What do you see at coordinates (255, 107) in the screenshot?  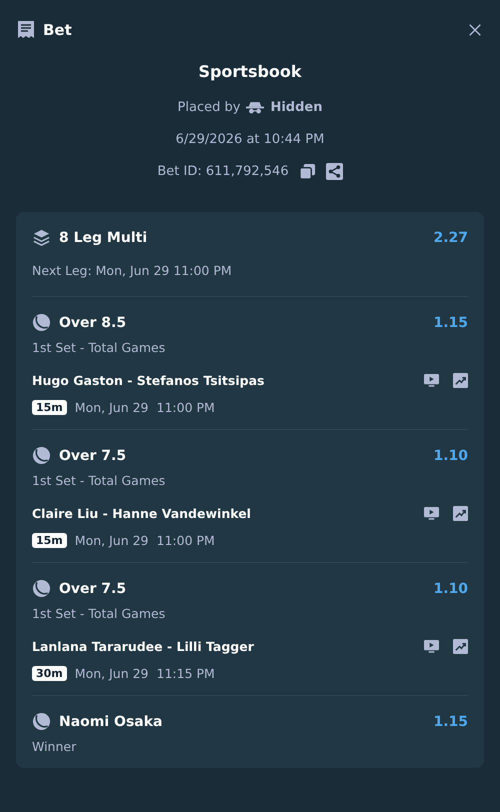 I see `incognito-icon` at bounding box center [255, 107].